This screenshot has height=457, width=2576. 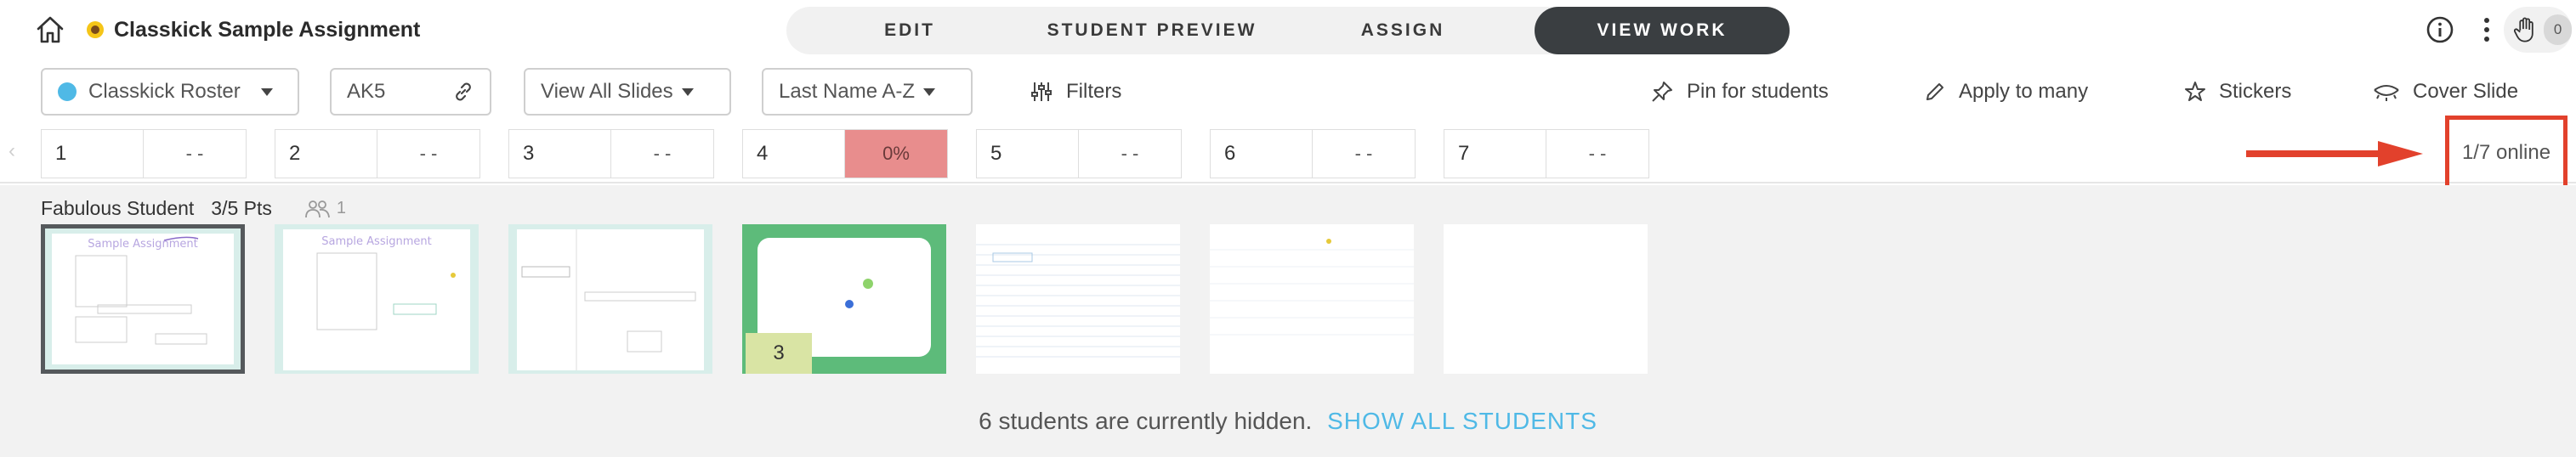 What do you see at coordinates (779, 352) in the screenshot?
I see `slide-badge: 3` at bounding box center [779, 352].